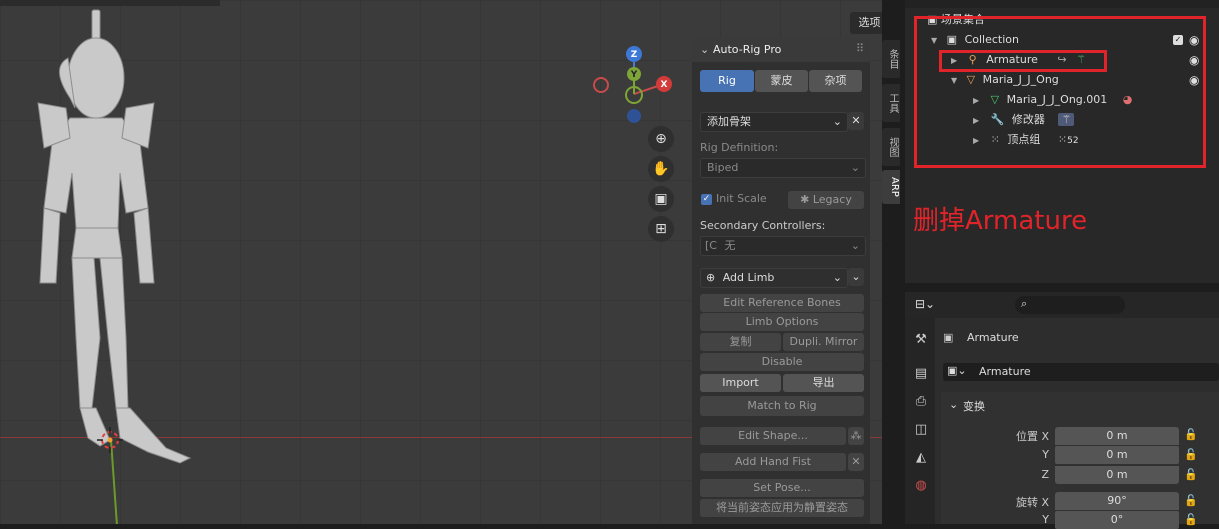  I want to click on view-layer-icon: ◫, so click(921, 432).